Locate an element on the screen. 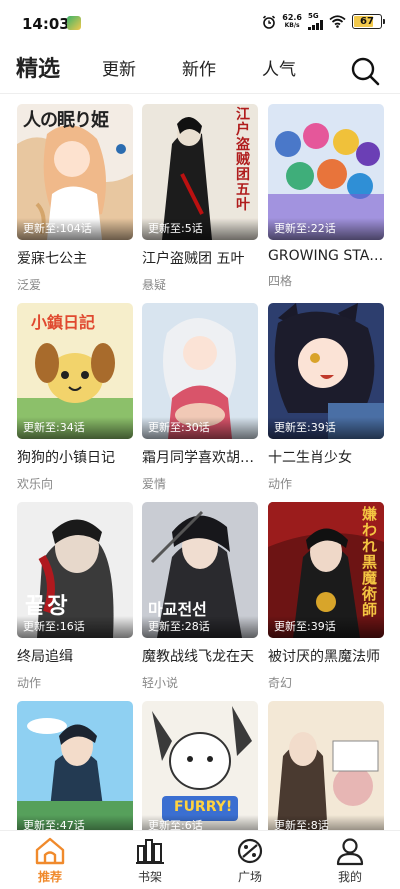 Image resolution: width=400 pixels, height=889 pixels. wifi-icon is located at coordinates (337, 21).